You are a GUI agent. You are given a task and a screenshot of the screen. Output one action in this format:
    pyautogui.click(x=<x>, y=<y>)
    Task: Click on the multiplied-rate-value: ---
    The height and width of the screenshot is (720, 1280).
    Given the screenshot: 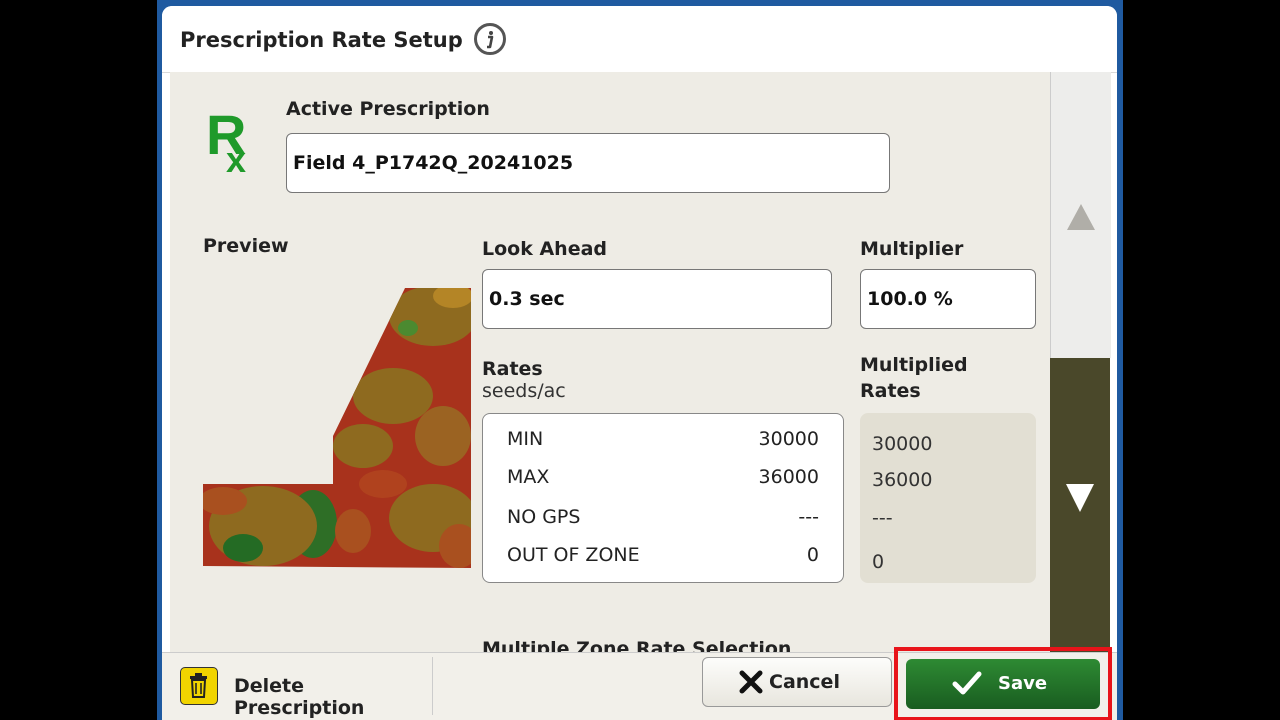 What is the action you would take?
    pyautogui.click(x=882, y=518)
    